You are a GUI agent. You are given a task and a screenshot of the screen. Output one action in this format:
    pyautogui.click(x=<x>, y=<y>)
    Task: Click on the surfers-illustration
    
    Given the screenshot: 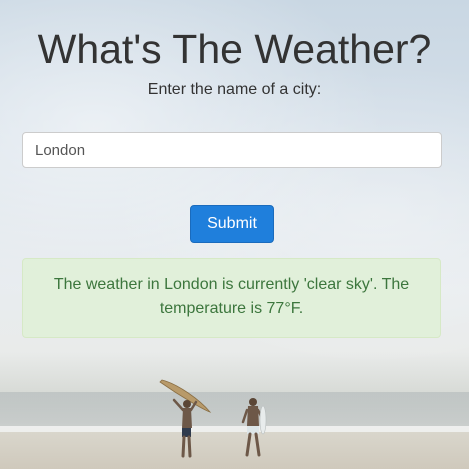 What is the action you would take?
    pyautogui.click(x=213, y=418)
    